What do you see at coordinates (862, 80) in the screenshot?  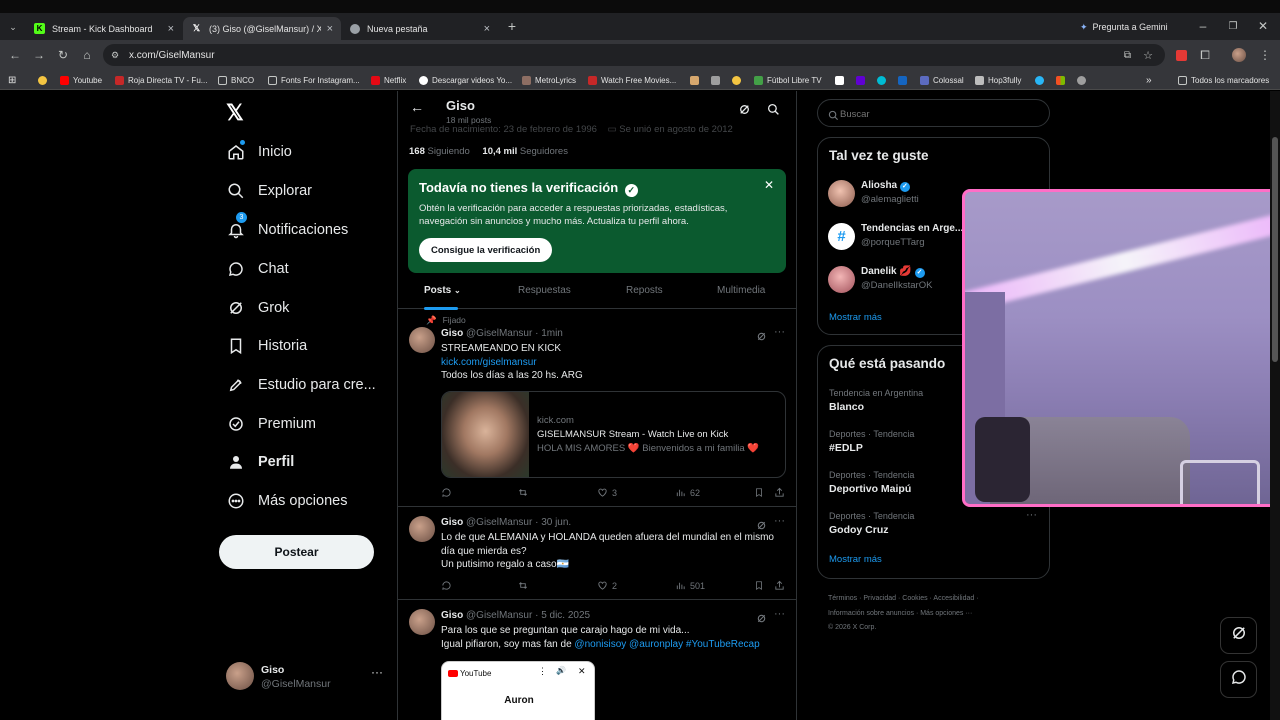 I see `bookmark-icon-yahoo` at bounding box center [862, 80].